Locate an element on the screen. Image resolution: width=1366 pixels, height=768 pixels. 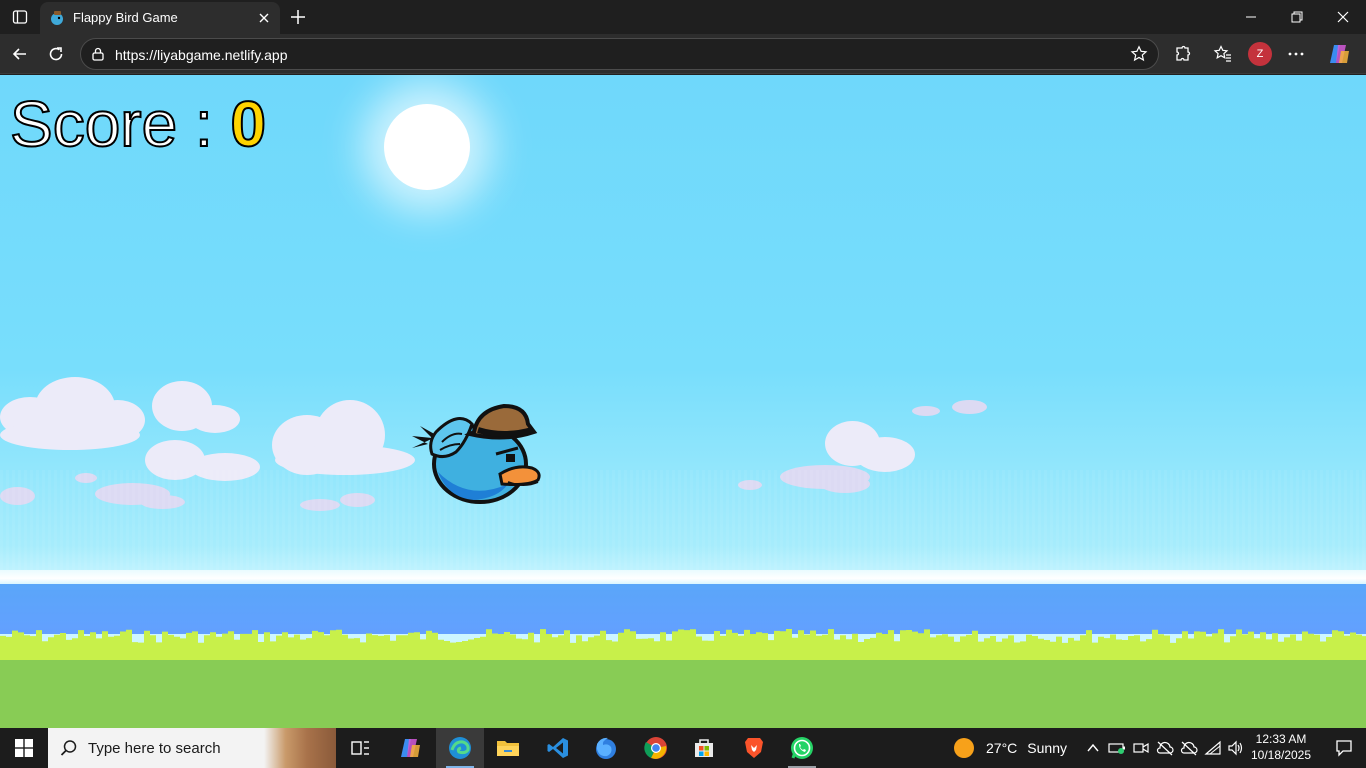
extensions-icon is located at coordinates (1183, 54).